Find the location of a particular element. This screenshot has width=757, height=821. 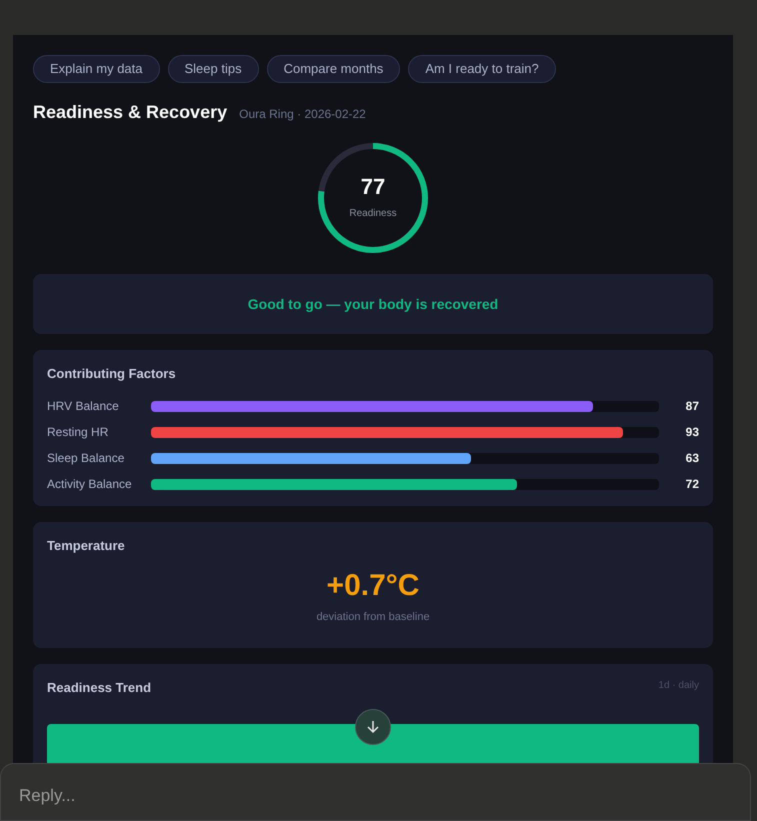

status-message: Good to go — your body is recovered is located at coordinates (373, 304).